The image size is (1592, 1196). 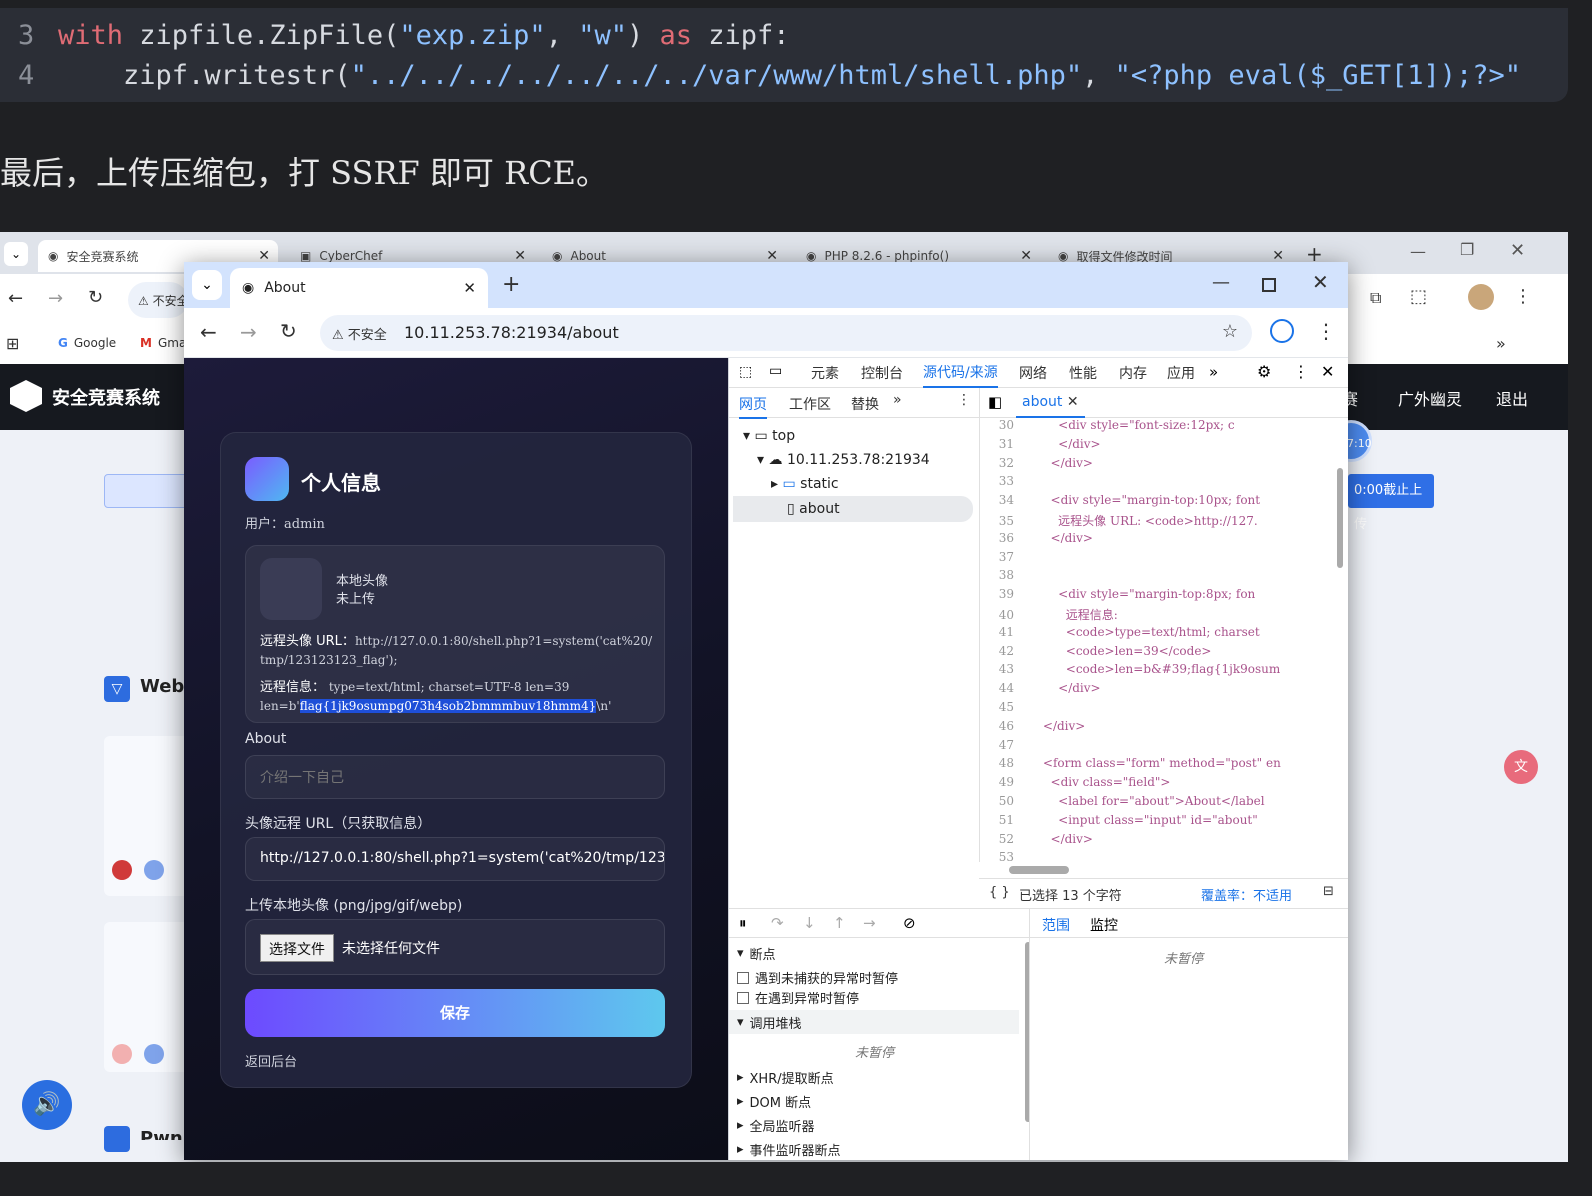 I want to click on debugger-scrollbar, so click(x=1027, y=1032).